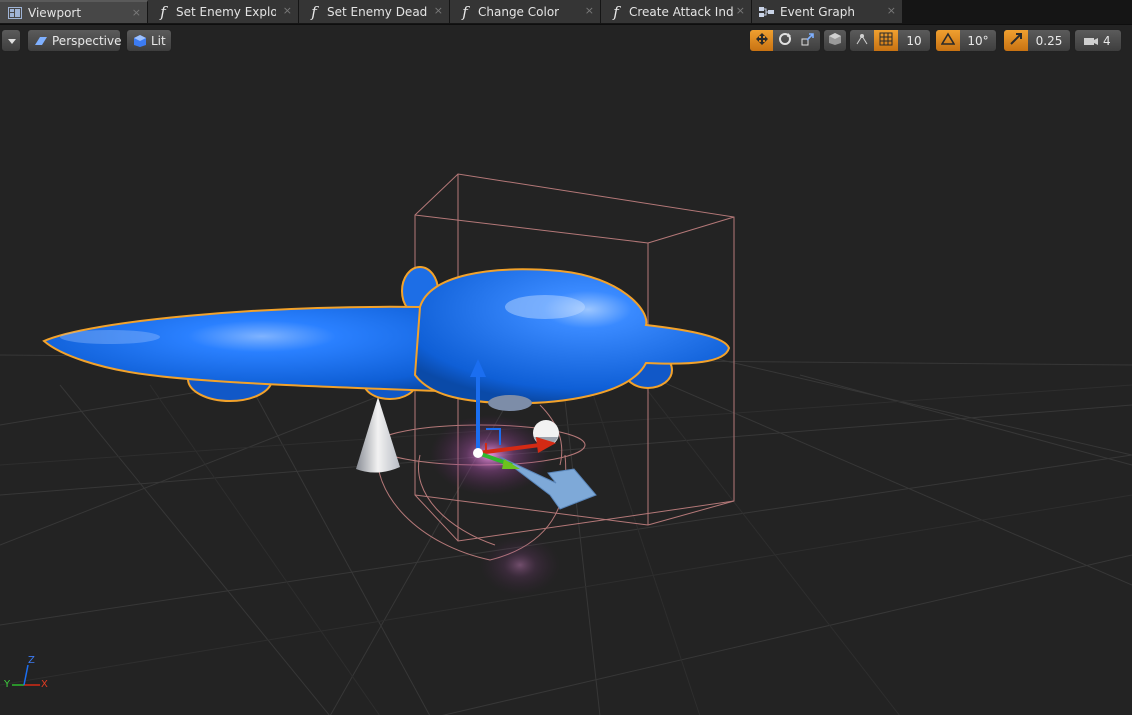 Image resolution: width=1132 pixels, height=715 pixels. Describe the element at coordinates (519, 11) in the screenshot. I see `tab-label: Change Color` at that location.